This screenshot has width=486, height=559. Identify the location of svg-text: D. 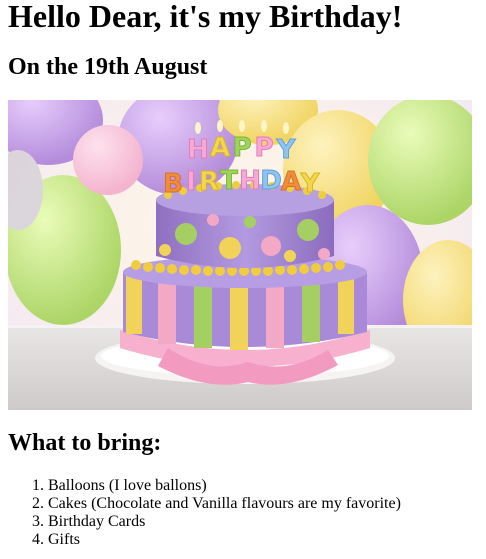
(271, 181).